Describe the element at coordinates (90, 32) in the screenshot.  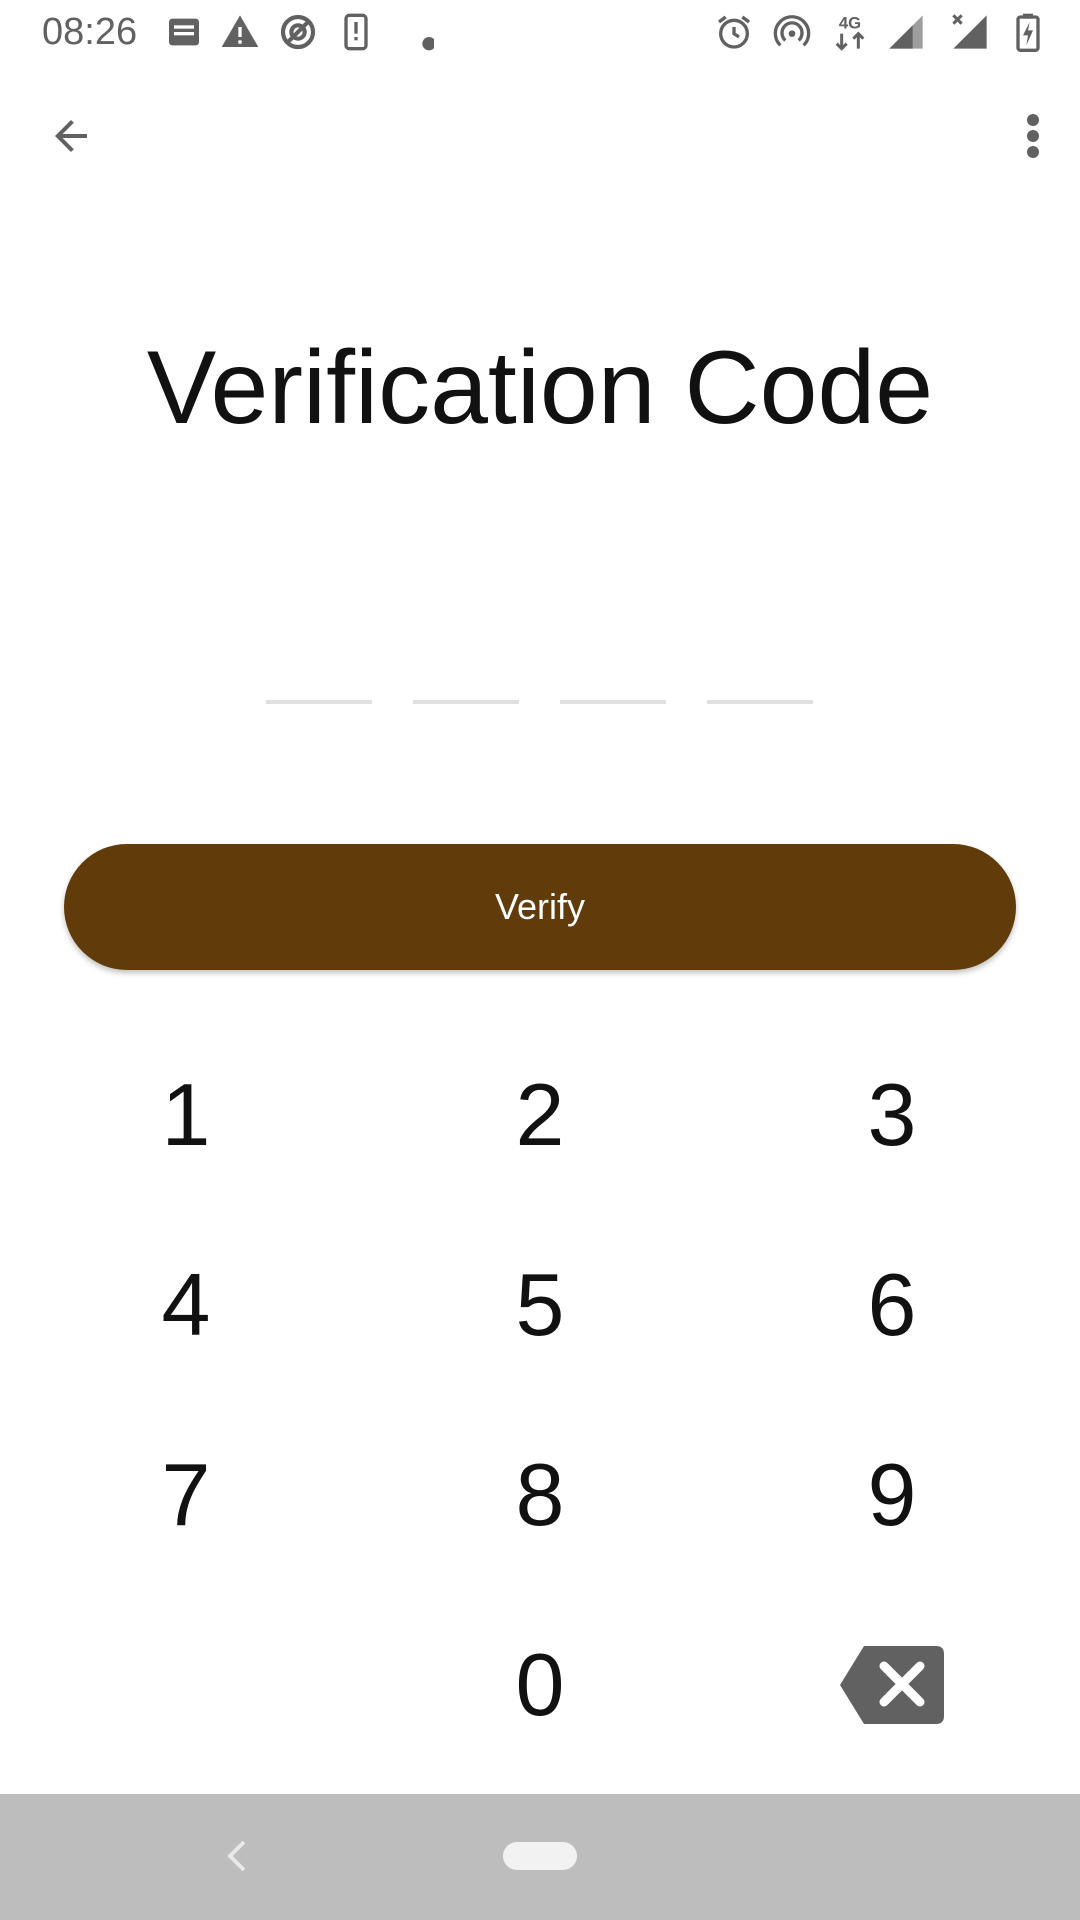
I see `status-time: 08:26` at that location.